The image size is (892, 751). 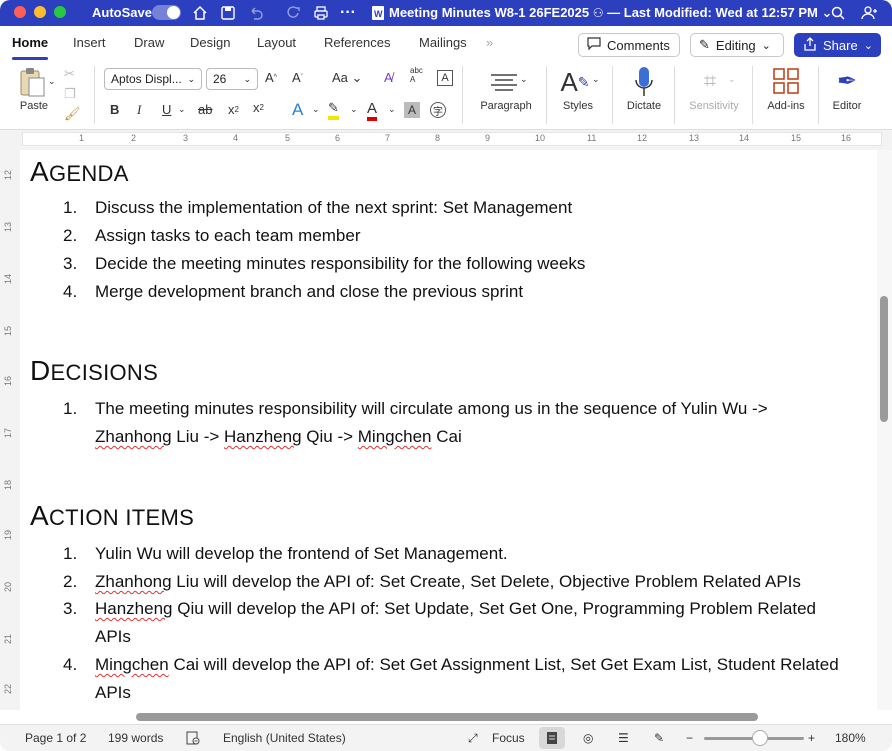 I want to click on paragraph-icon, so click(x=504, y=82).